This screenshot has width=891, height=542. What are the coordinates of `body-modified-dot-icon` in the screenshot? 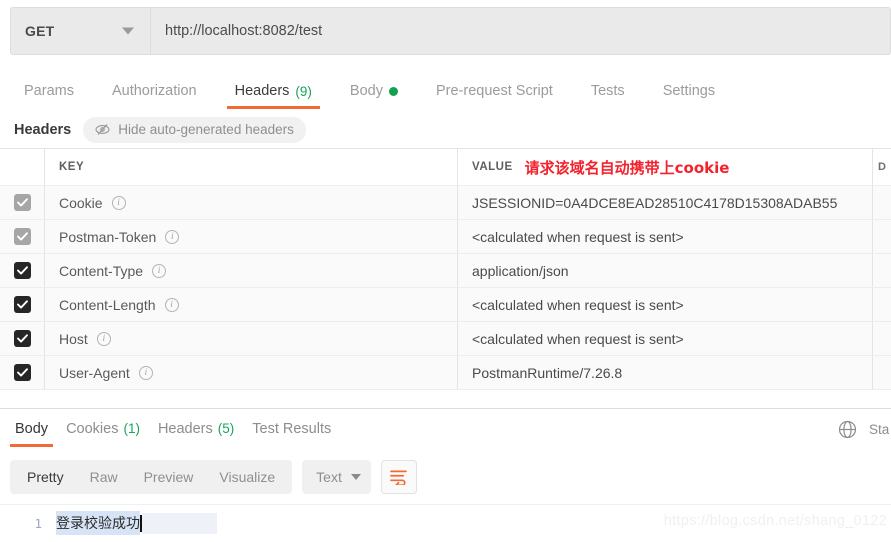 It's located at (393, 91).